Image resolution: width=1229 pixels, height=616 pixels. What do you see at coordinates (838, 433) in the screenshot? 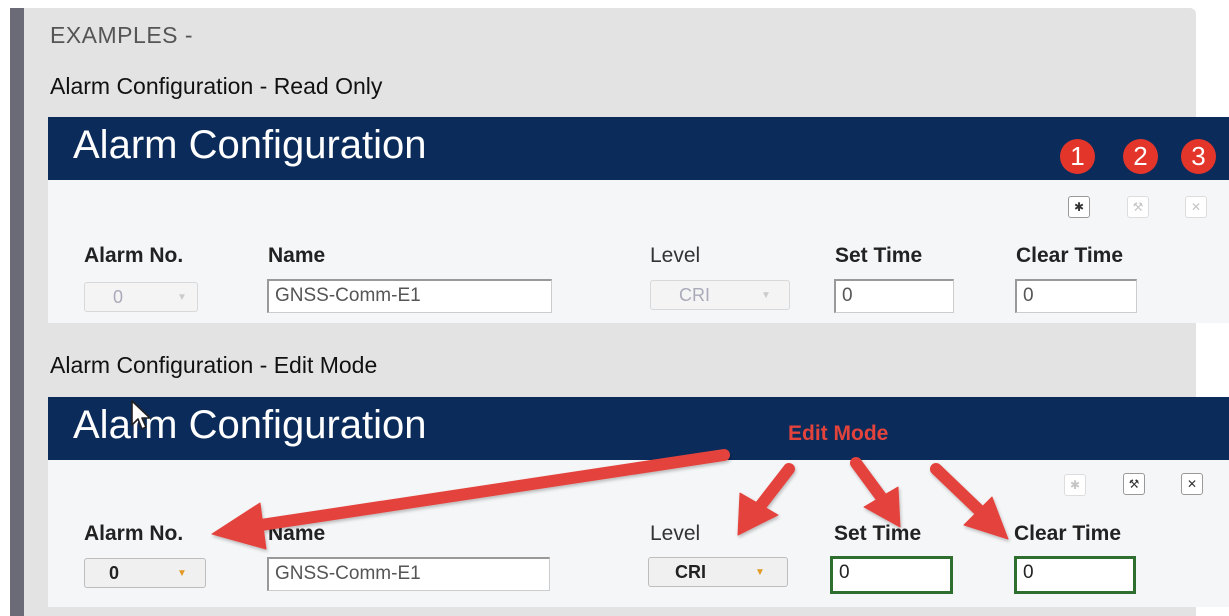
I see `edit-mode-annotation: Edit Mode` at bounding box center [838, 433].